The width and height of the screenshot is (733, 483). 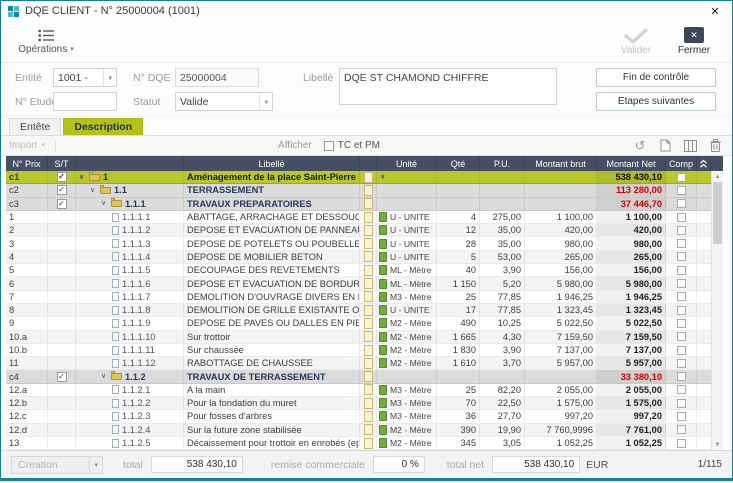 What do you see at coordinates (272, 163) in the screenshot?
I see `col-libelle: Libellé` at bounding box center [272, 163].